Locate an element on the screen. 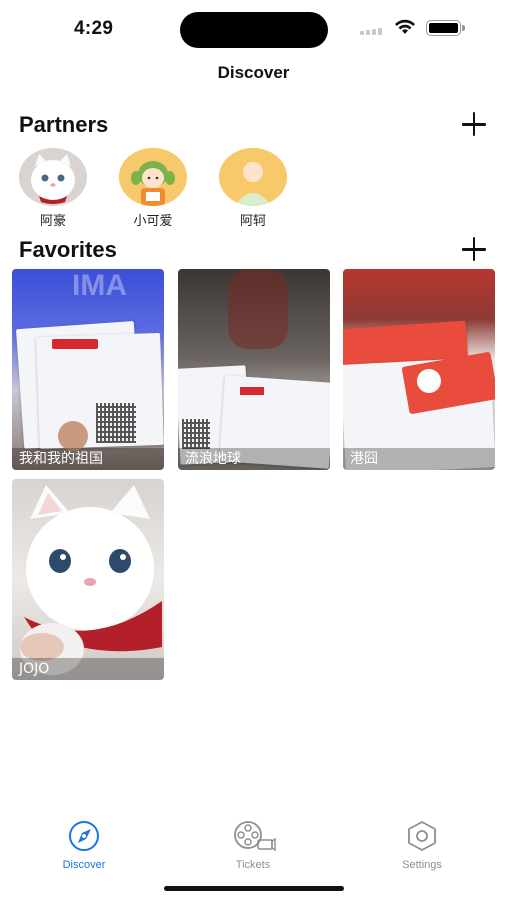  favorite-card: JOJO is located at coordinates (88, 579).